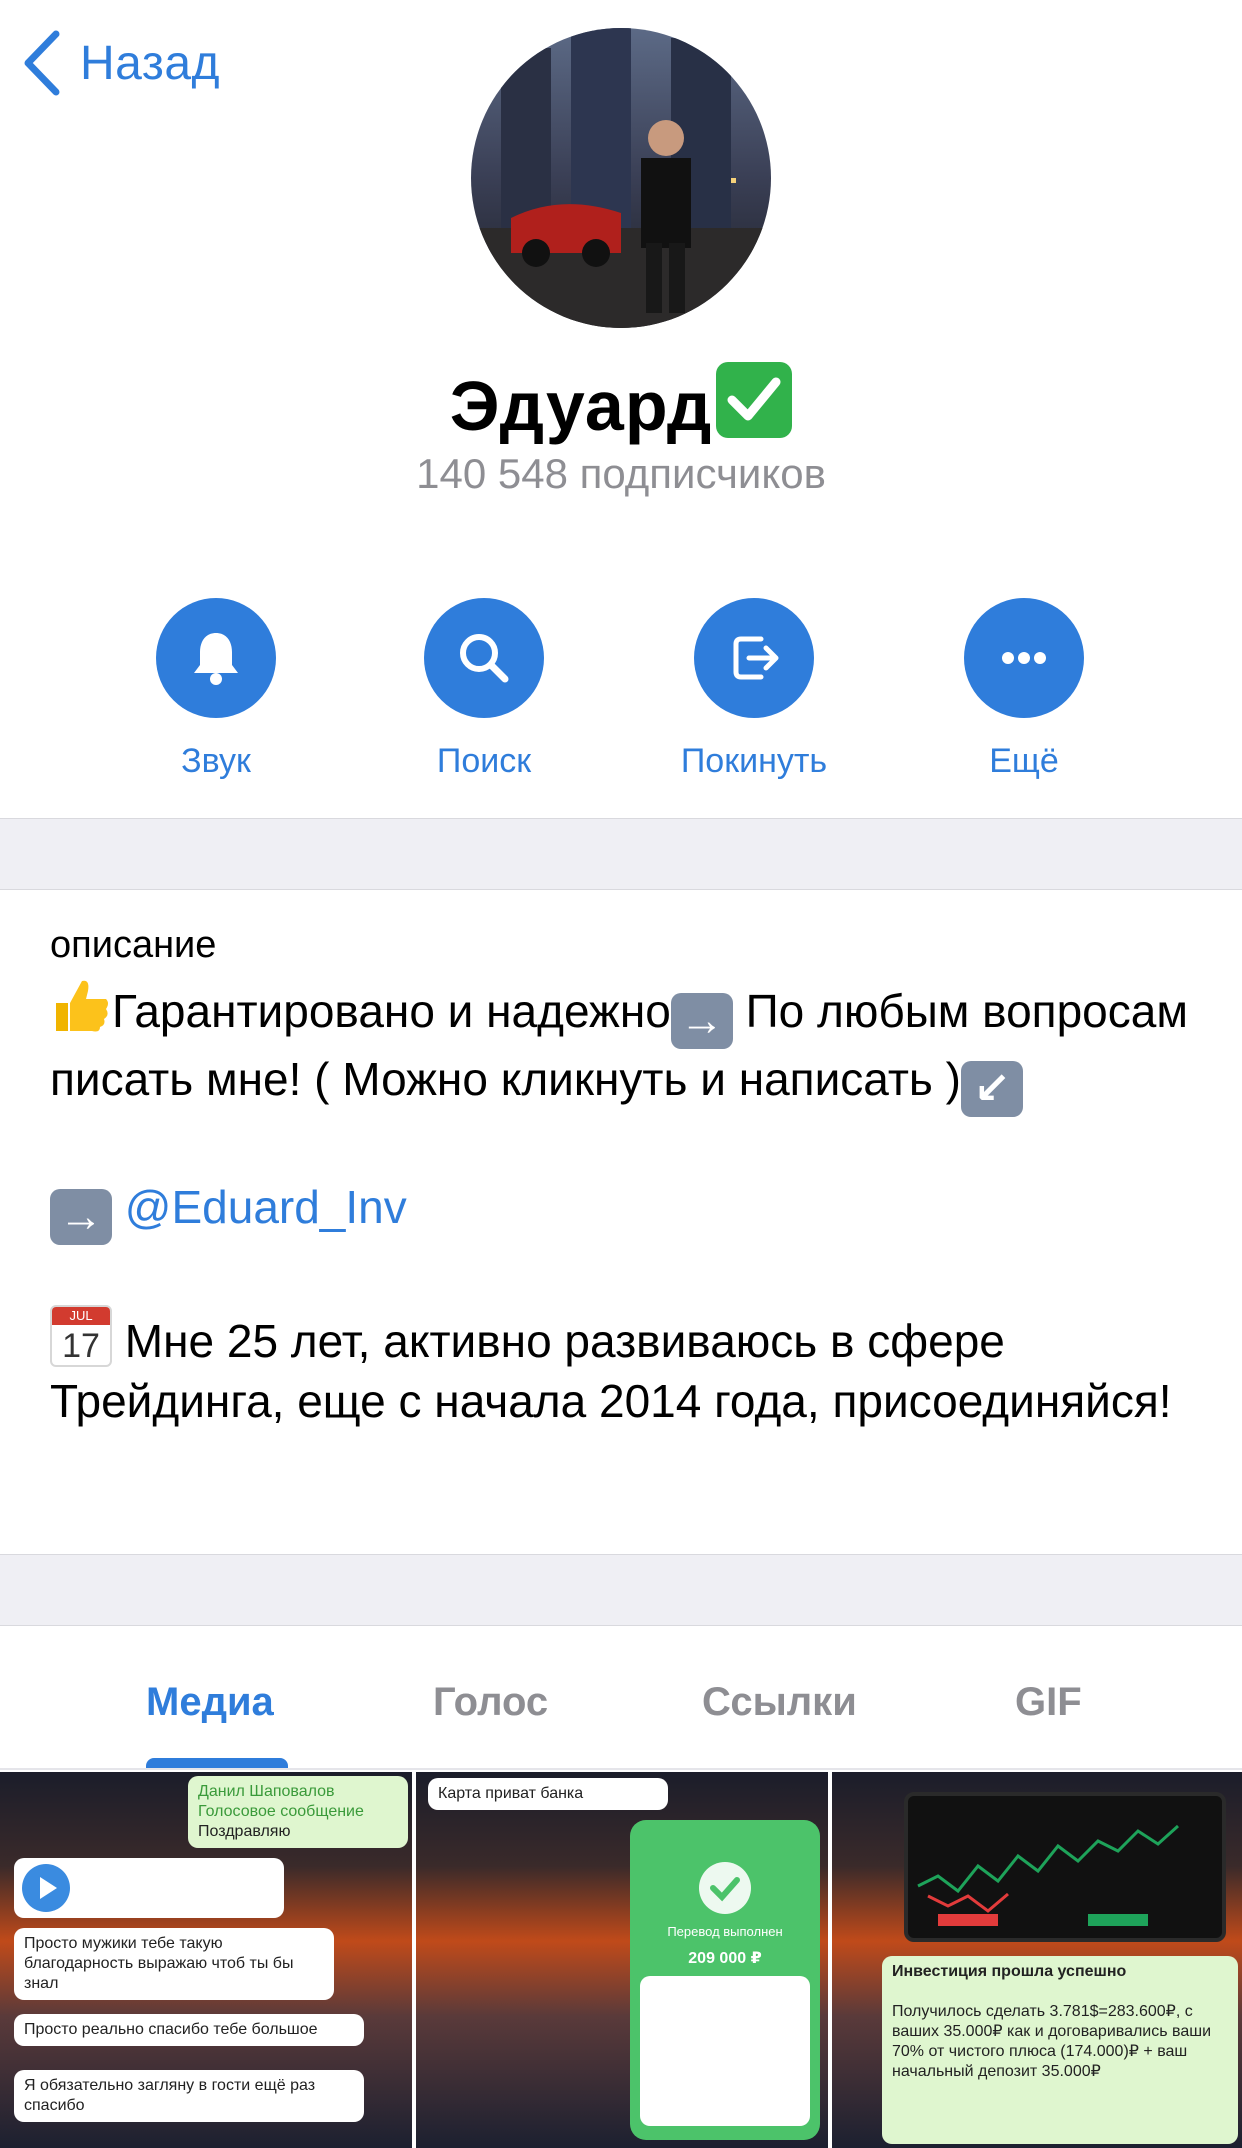 This screenshot has height=2148, width=1242. What do you see at coordinates (391, 1011) in the screenshot?
I see `description-line1: Гарантировано и надежно` at bounding box center [391, 1011].